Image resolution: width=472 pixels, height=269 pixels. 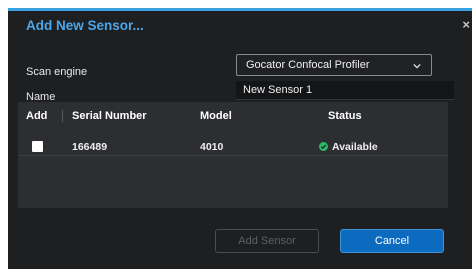 I want to click on add-sensor-button: Add Sensor, so click(x=267, y=241).